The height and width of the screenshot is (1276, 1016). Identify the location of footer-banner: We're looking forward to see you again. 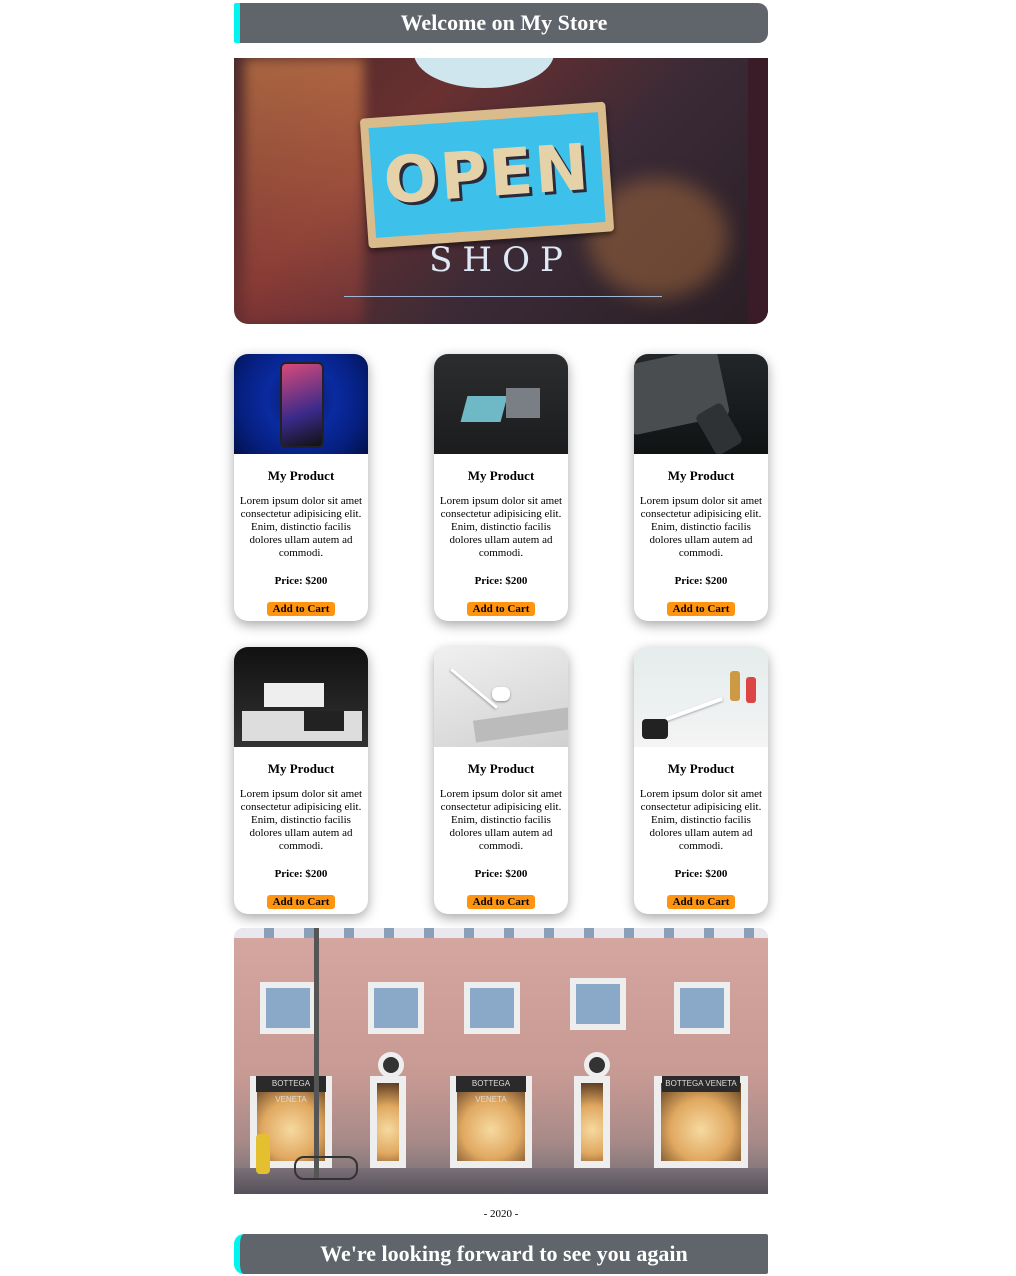
(501, 1254).